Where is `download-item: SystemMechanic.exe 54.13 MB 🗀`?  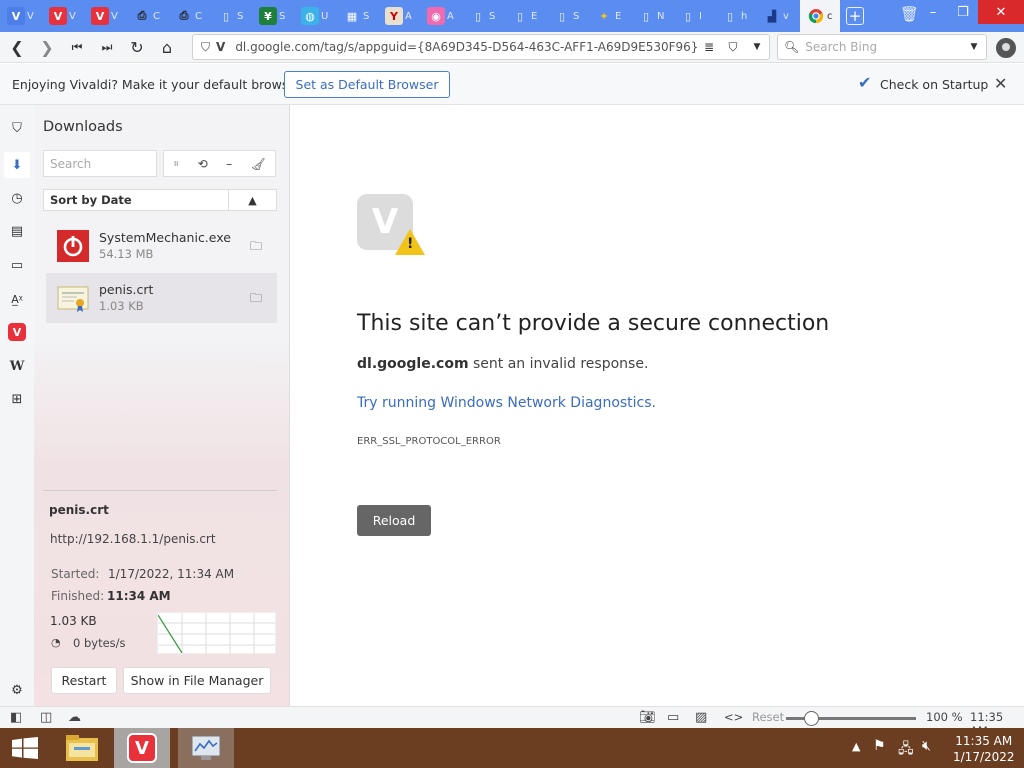
download-item: SystemMechanic.exe 54.13 MB 🗀 is located at coordinates (161, 246).